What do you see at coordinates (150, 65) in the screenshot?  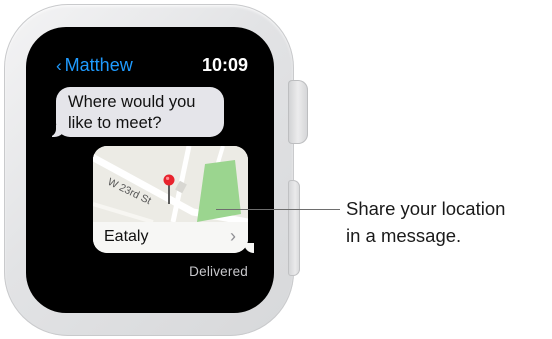 I see `message-header: ‹ Matthew 10:09` at bounding box center [150, 65].